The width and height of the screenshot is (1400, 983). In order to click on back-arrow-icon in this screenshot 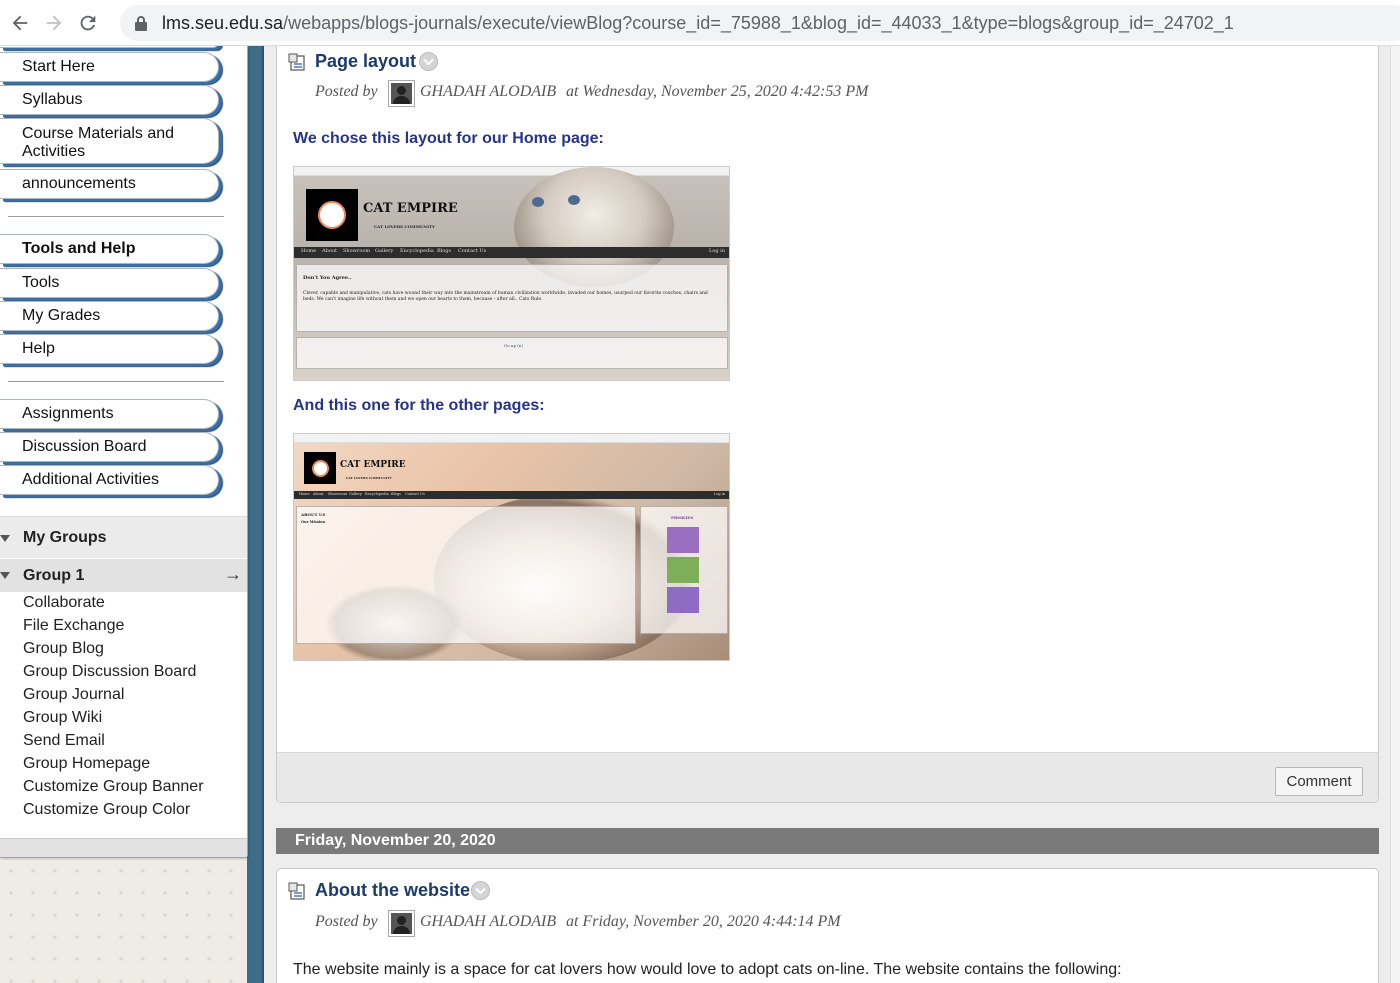, I will do `click(20, 23)`.